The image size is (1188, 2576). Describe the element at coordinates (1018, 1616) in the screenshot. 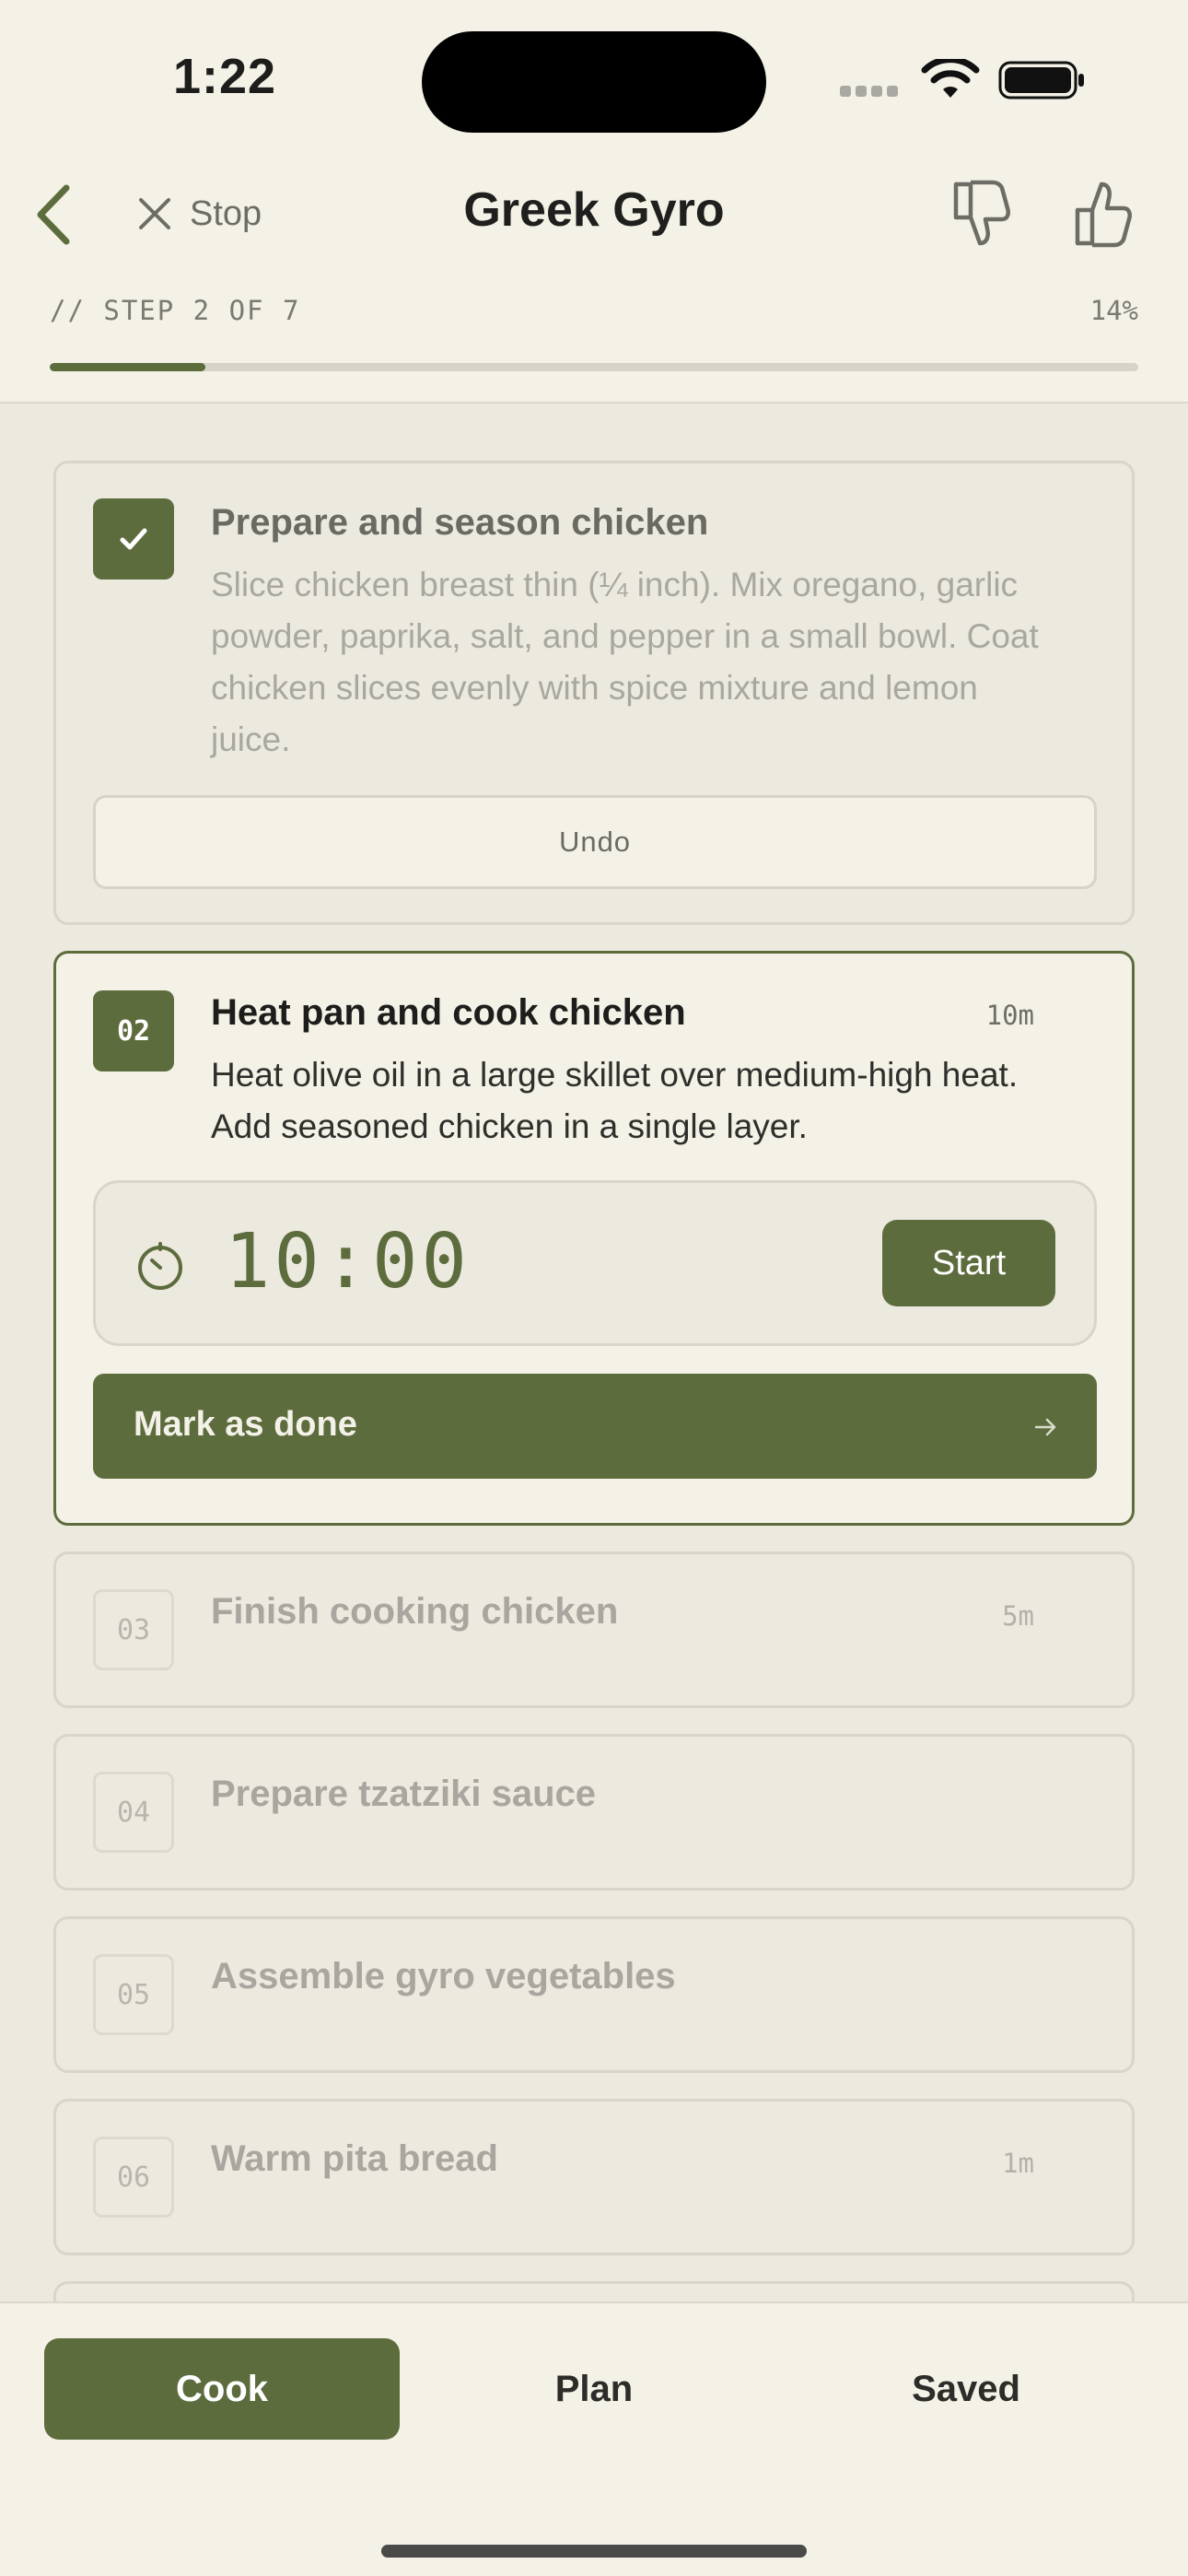

I see `step-duration: 5m` at that location.